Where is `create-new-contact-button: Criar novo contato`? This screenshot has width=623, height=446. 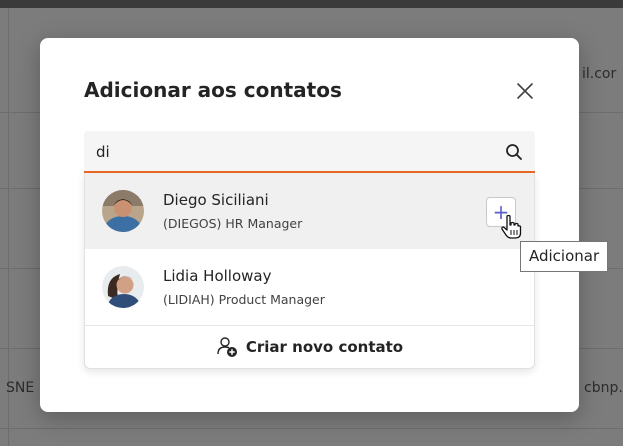 create-new-contact-button: Criar novo contato is located at coordinates (309, 346).